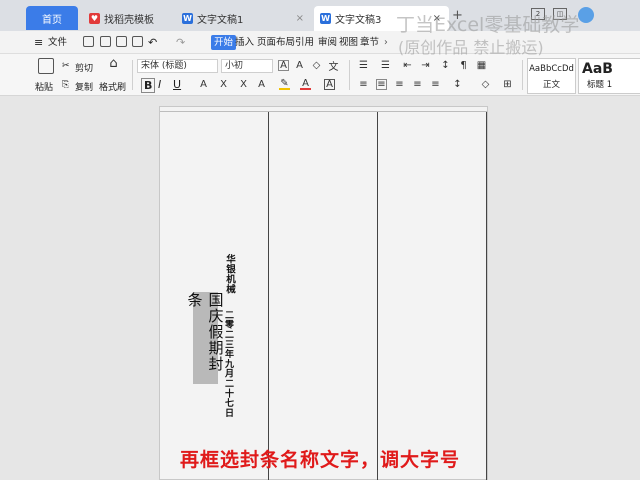 The image size is (640, 480). What do you see at coordinates (600, 85) in the screenshot?
I see `style-heading-label: 标题 1` at bounding box center [600, 85].